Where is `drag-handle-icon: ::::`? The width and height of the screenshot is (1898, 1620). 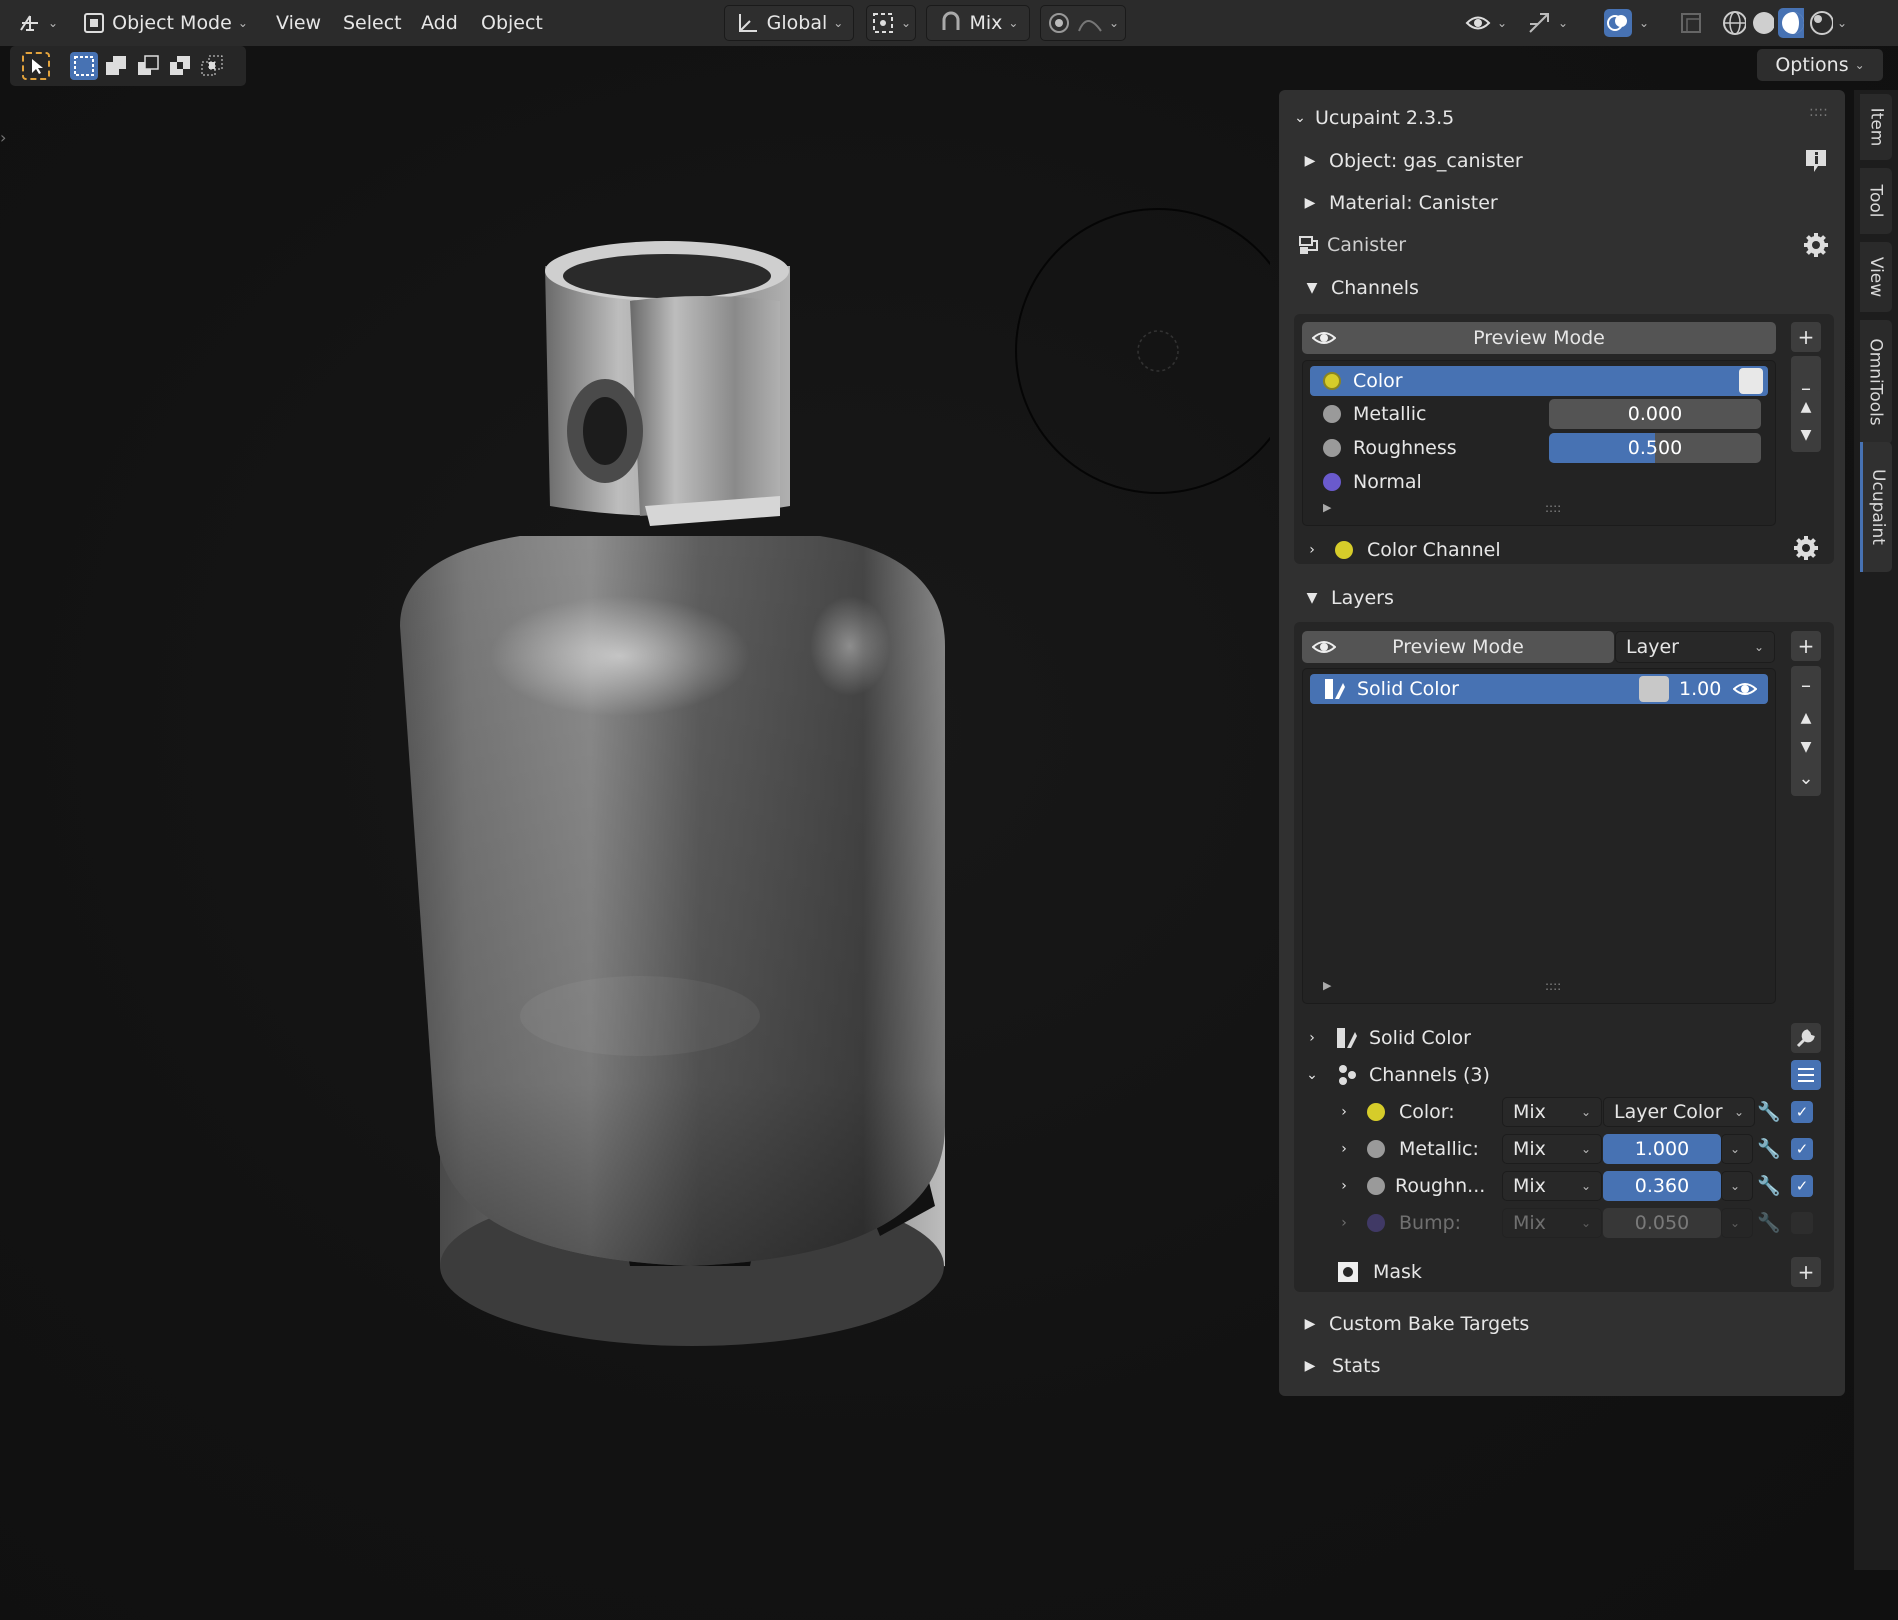
drag-handle-icon: :::: is located at coordinates (1818, 112).